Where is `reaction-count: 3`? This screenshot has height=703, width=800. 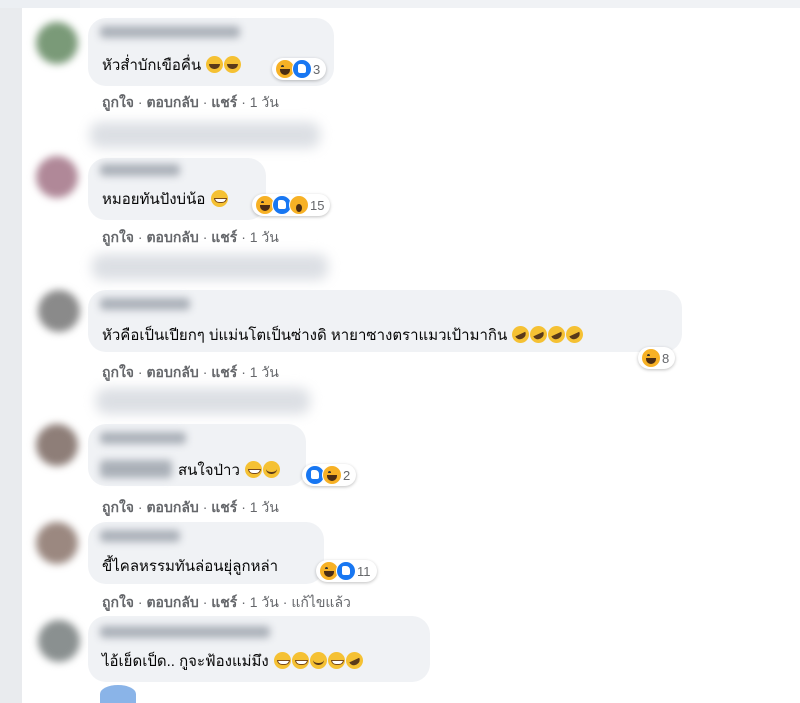 reaction-count: 3 is located at coordinates (317, 69).